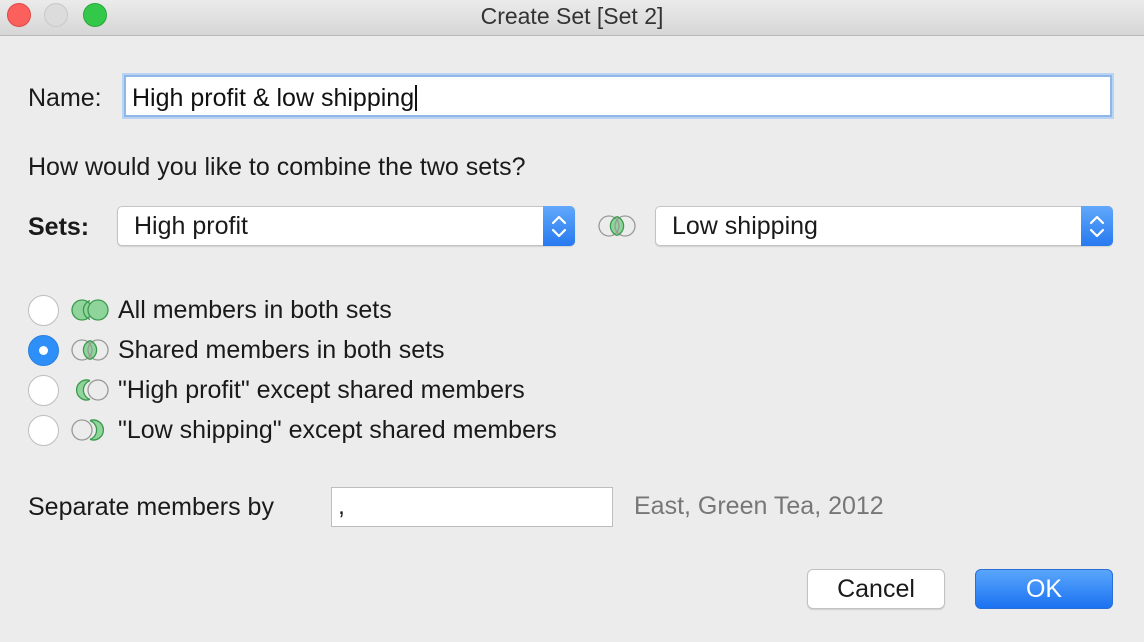 Image resolution: width=1144 pixels, height=642 pixels. What do you see at coordinates (90, 310) in the screenshot?
I see `venn-all-icon` at bounding box center [90, 310].